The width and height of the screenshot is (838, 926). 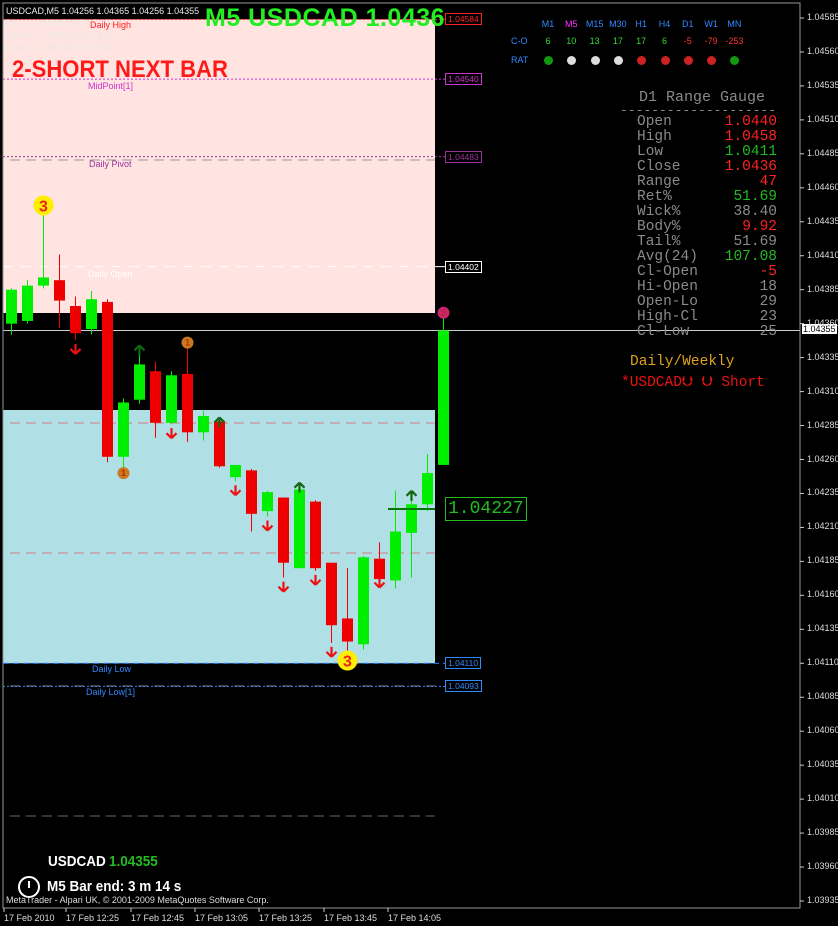 I want to click on level-tag-daily-open: 1.04402, so click(x=463, y=266).